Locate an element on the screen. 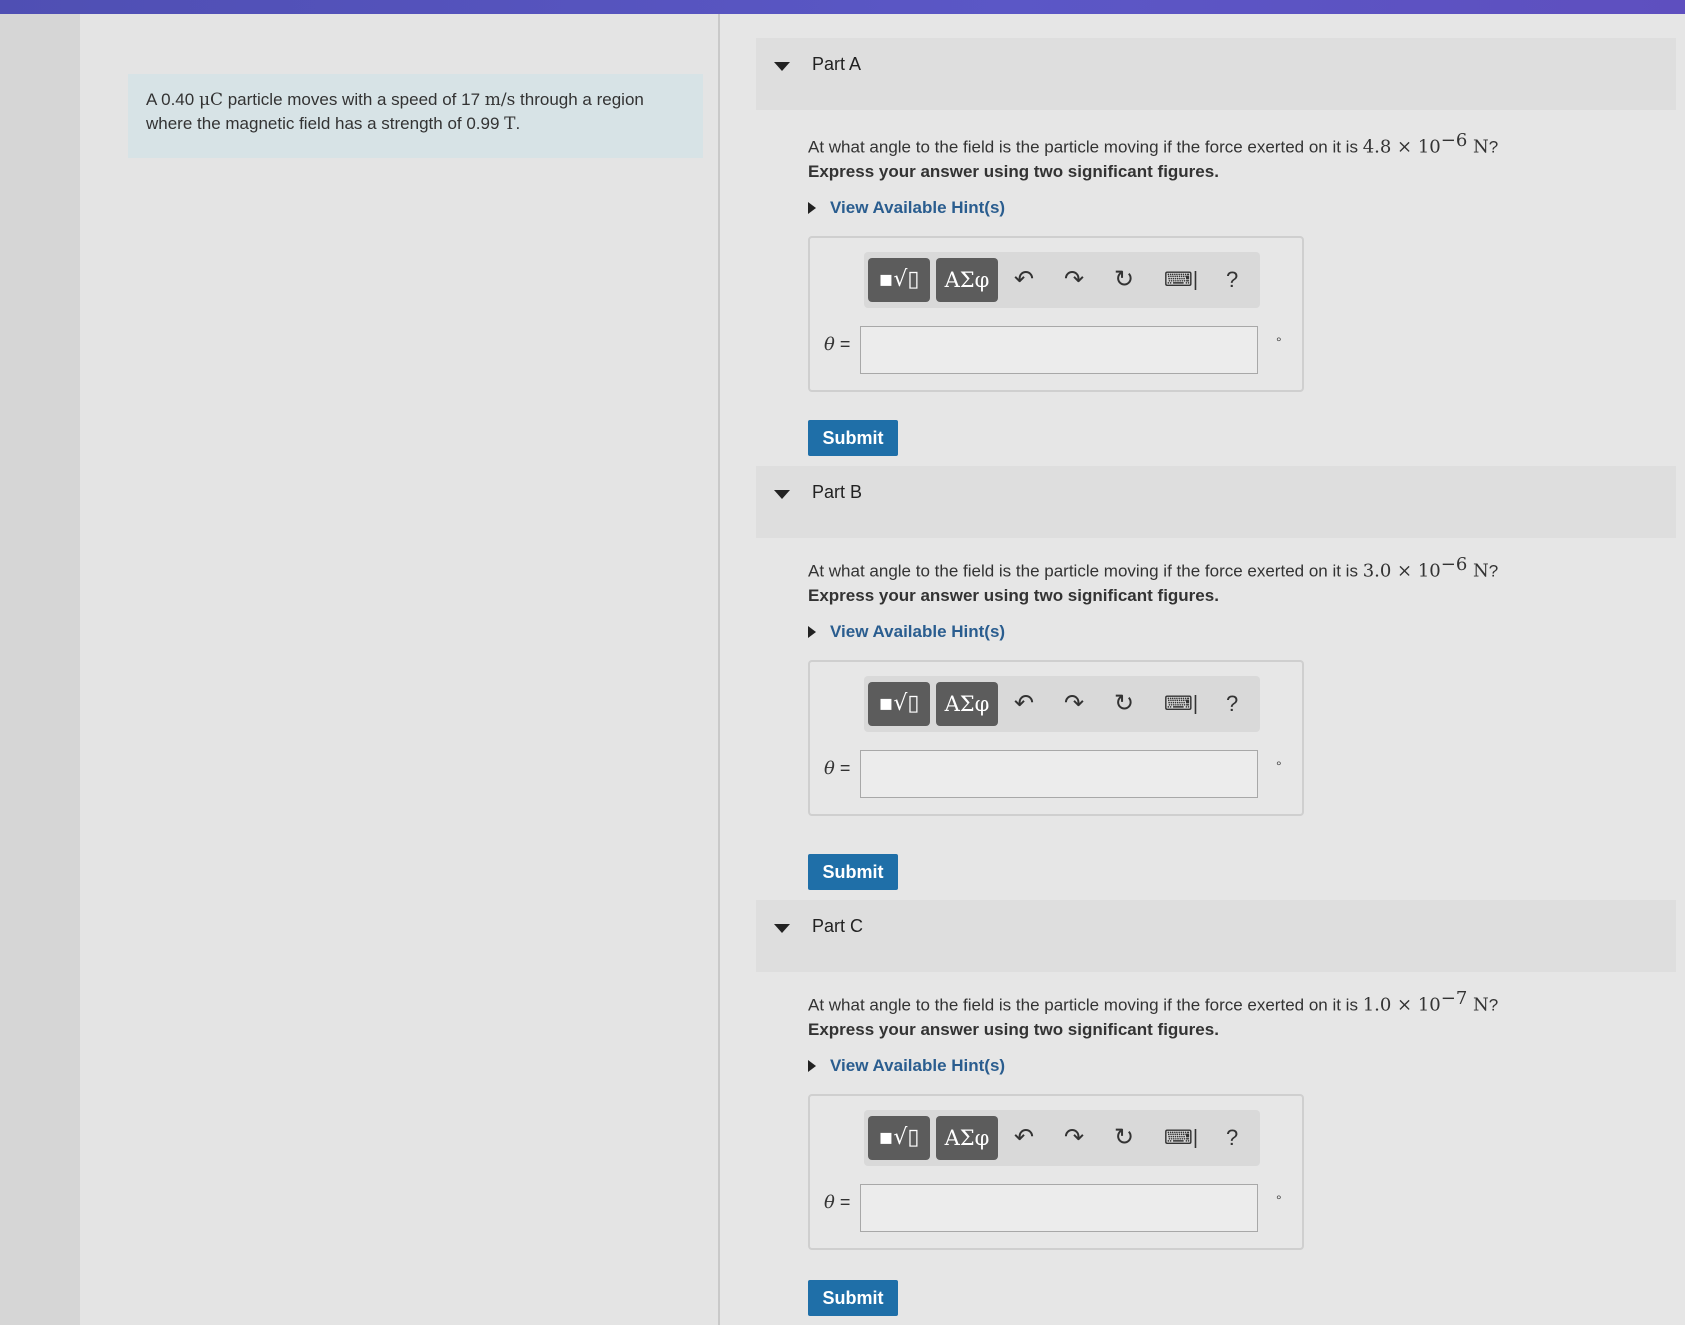 This screenshot has height=1325, width=1685. part-title: Part C is located at coordinates (838, 926).